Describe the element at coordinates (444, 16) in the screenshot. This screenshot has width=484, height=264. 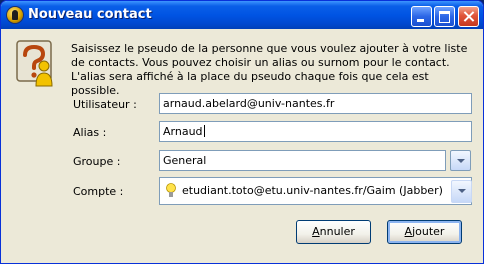
I see `maximize-button` at that location.